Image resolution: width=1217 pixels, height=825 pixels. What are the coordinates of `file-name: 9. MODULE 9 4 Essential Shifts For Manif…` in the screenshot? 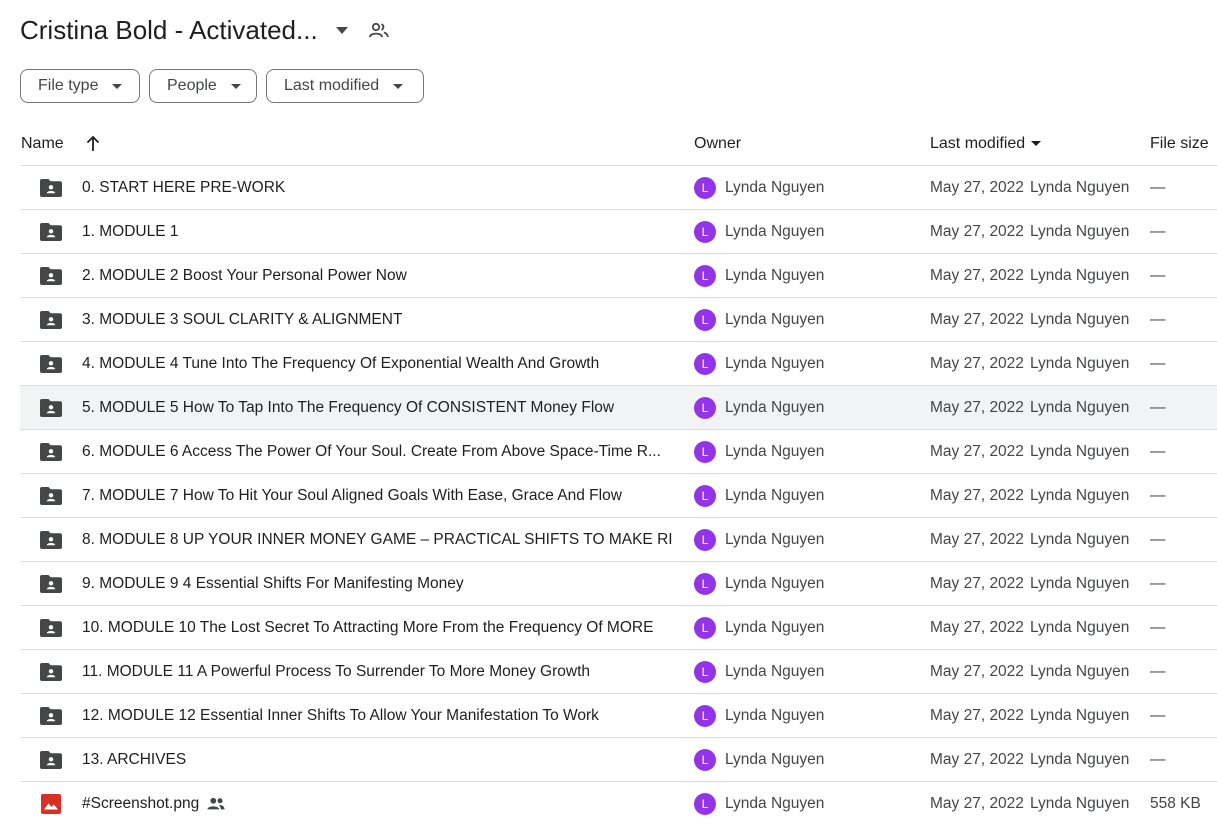 It's located at (273, 583).